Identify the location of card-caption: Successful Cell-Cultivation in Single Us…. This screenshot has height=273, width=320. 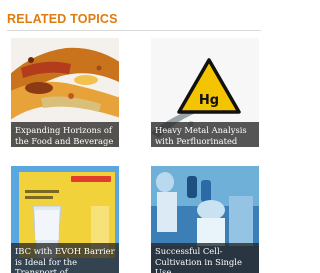
(205, 258).